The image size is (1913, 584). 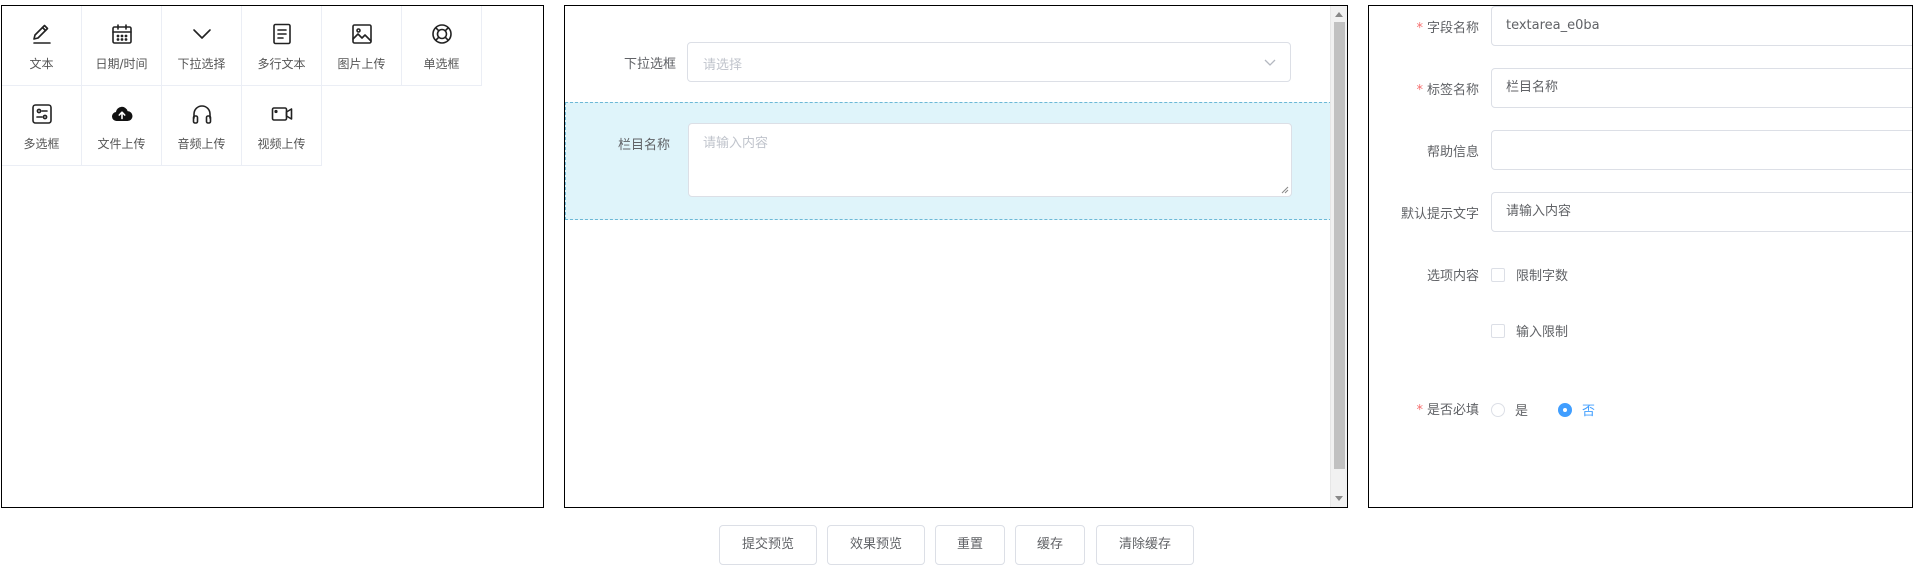 What do you see at coordinates (282, 46) in the screenshot?
I see `palette-item-multiline-text: 多行文本` at bounding box center [282, 46].